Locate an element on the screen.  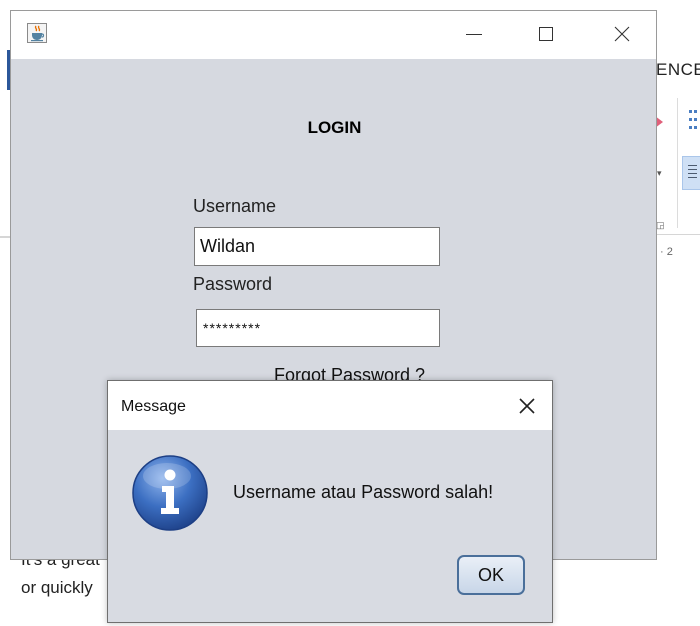
dialog-title-bar: Message is located at coordinates (330, 405).